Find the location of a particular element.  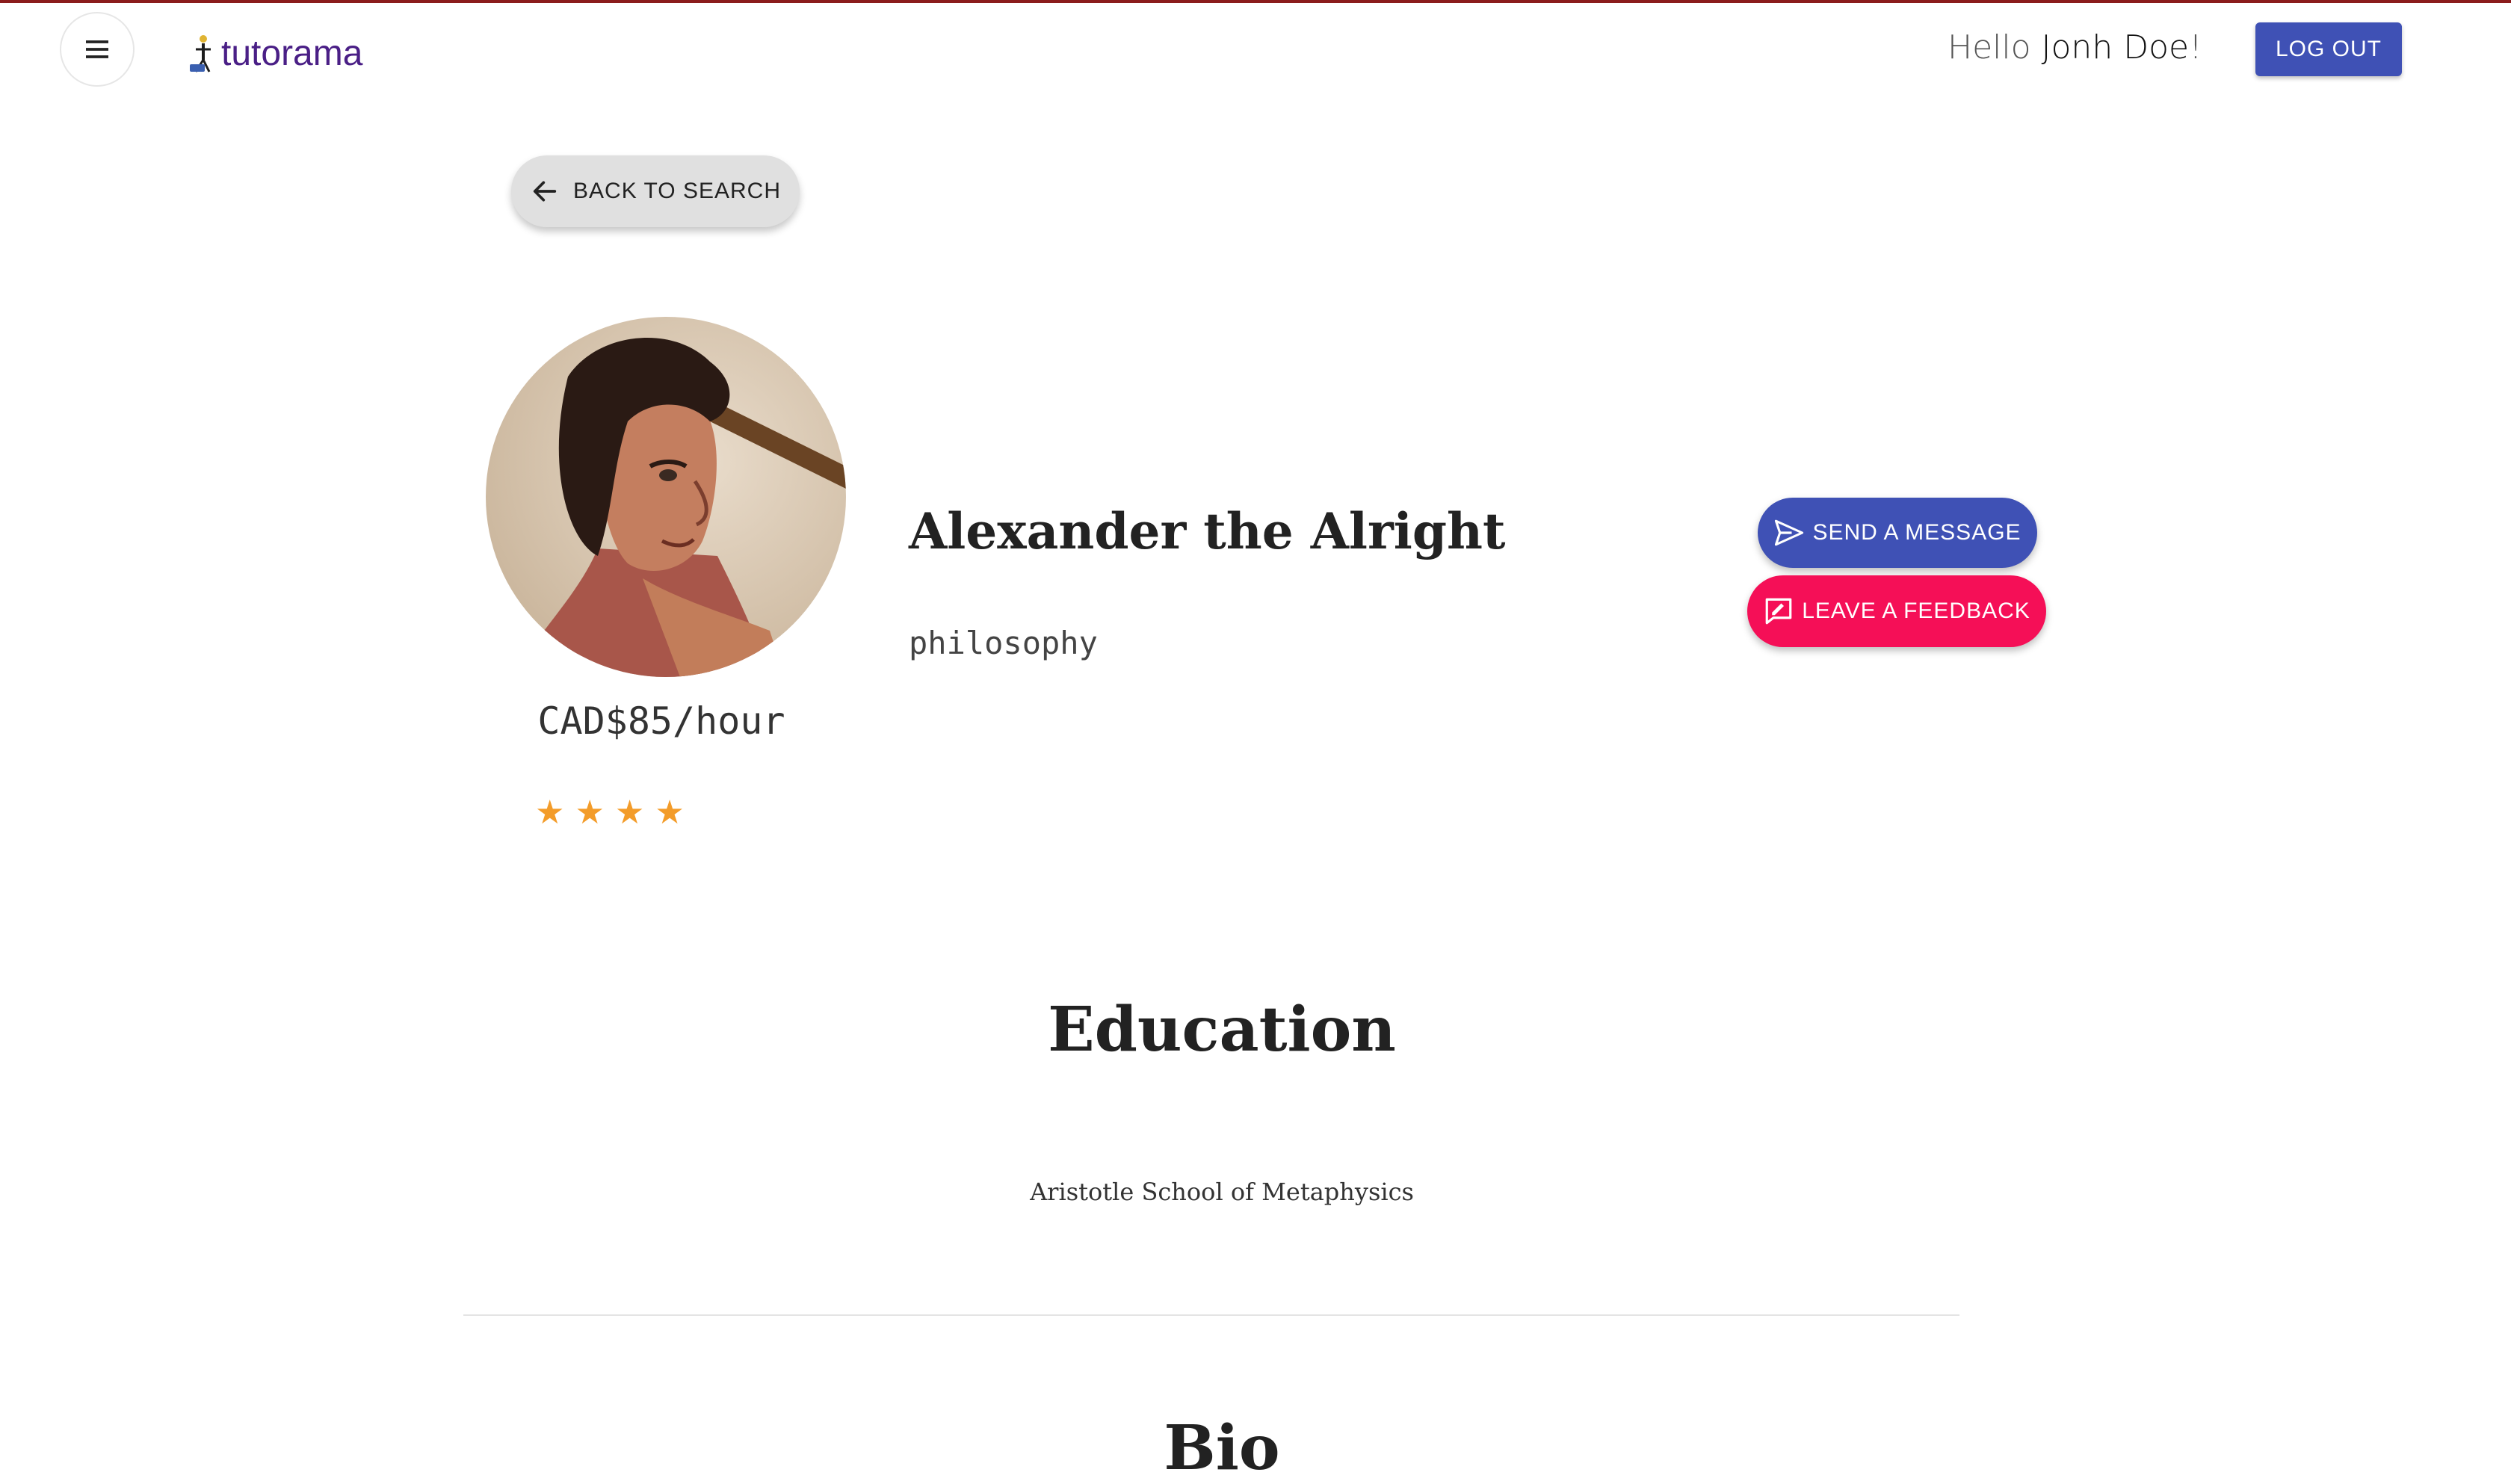

leave-feedback-button: LEAVE A FEEDBACK is located at coordinates (1896, 611).